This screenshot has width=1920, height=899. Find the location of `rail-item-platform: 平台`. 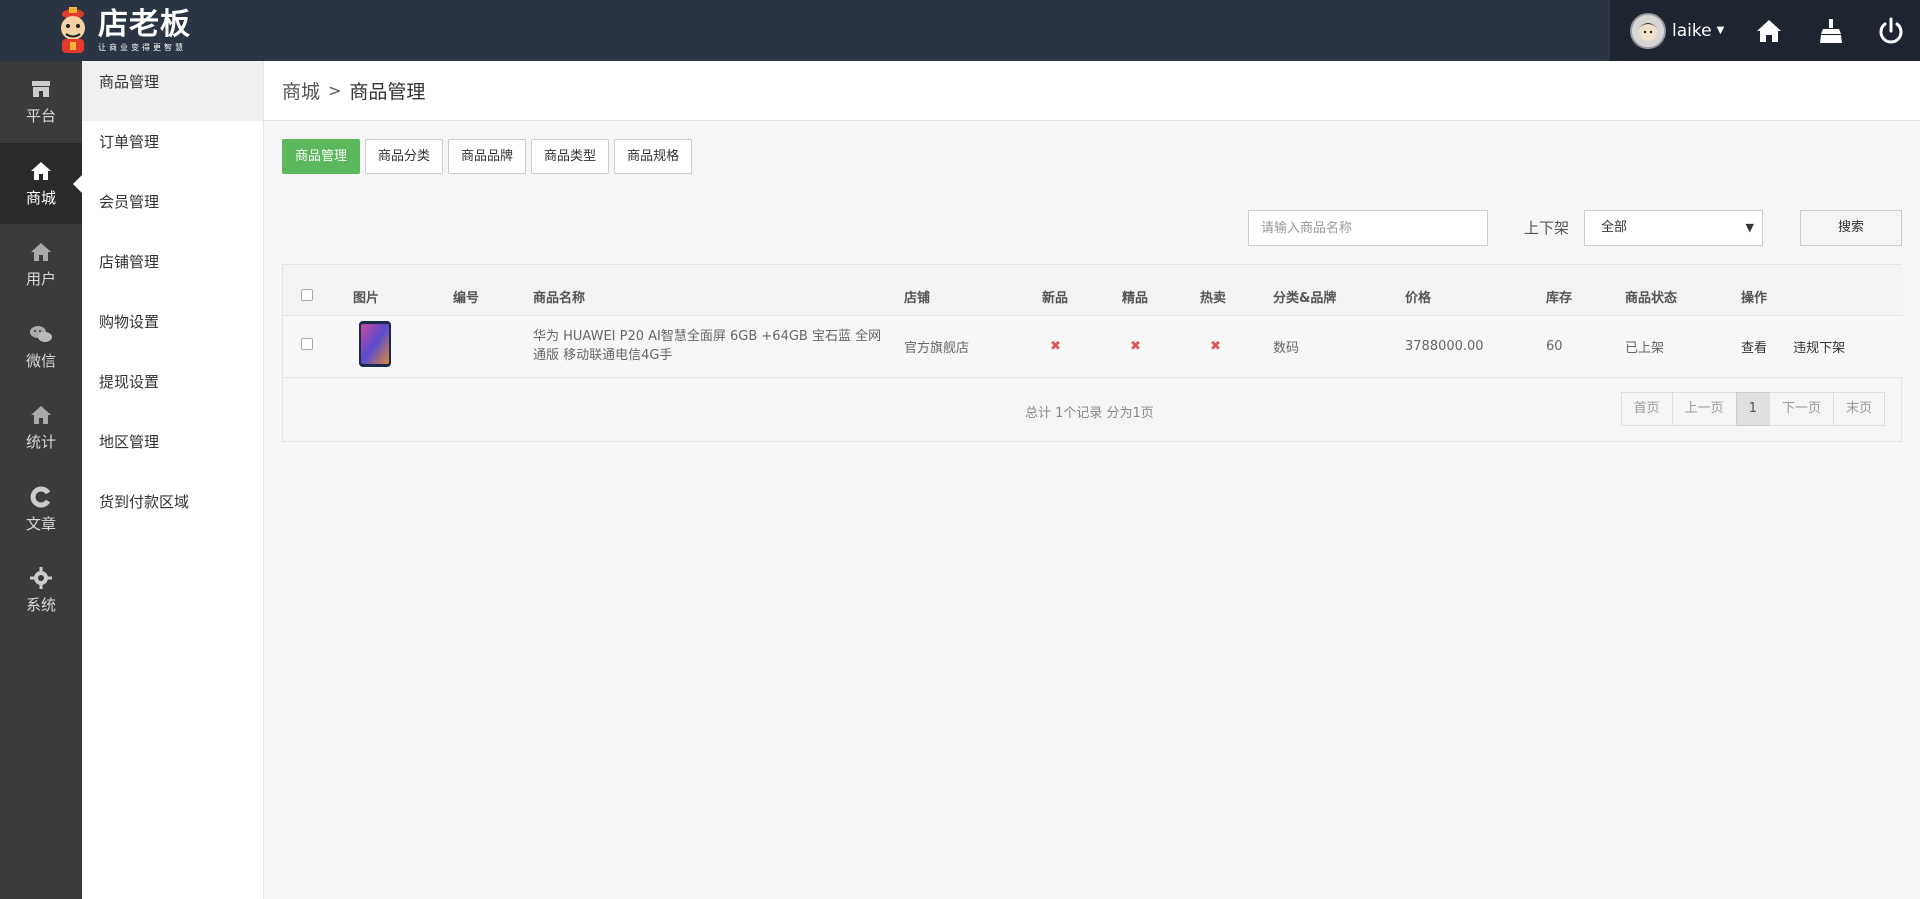

rail-item-platform: 平台 is located at coordinates (41, 102).